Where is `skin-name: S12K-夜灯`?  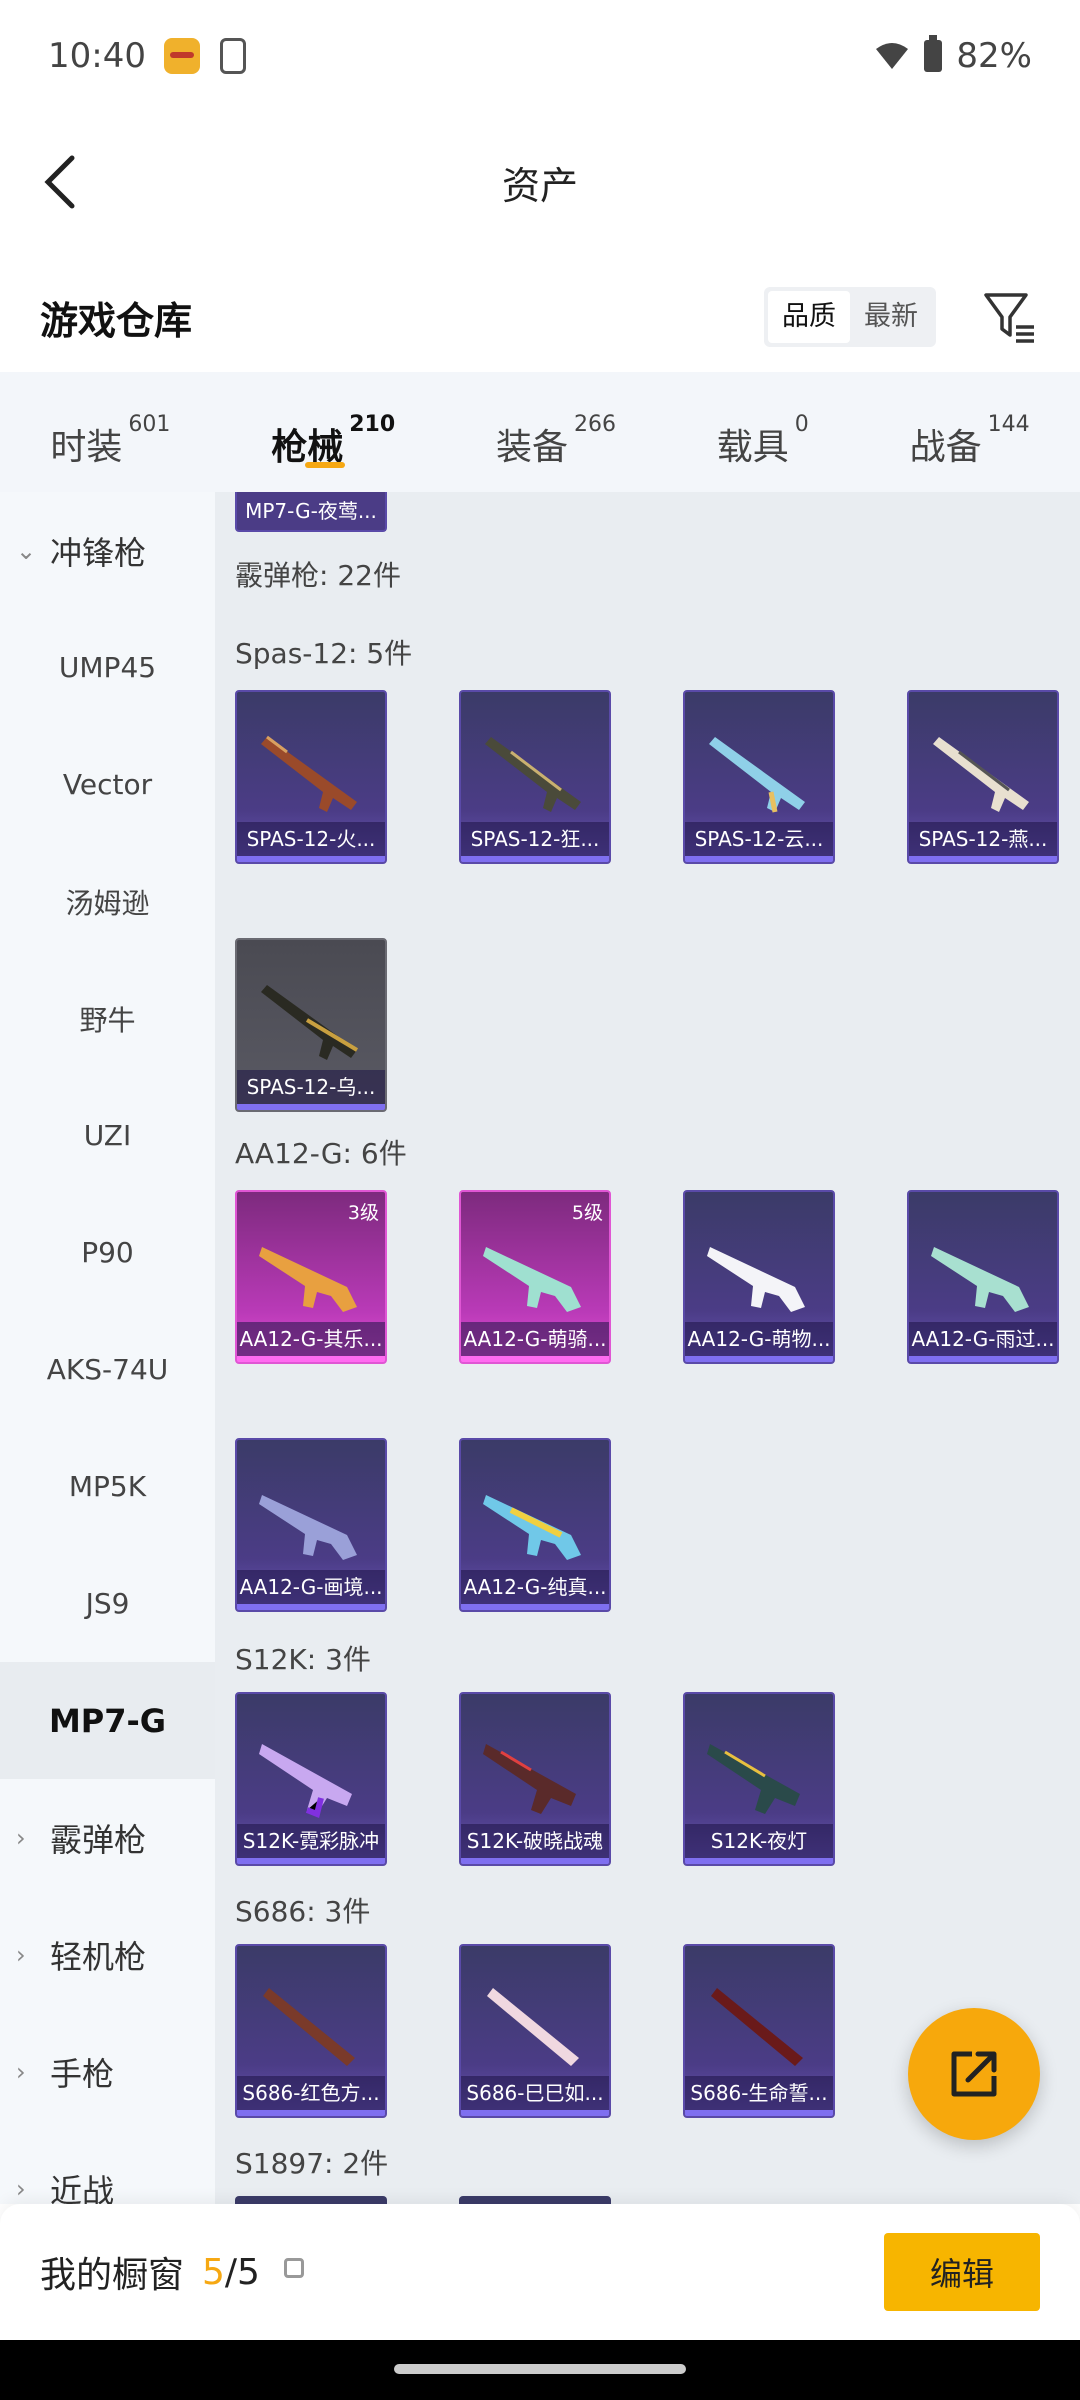
skin-name: S12K-夜灯 is located at coordinates (759, 1841).